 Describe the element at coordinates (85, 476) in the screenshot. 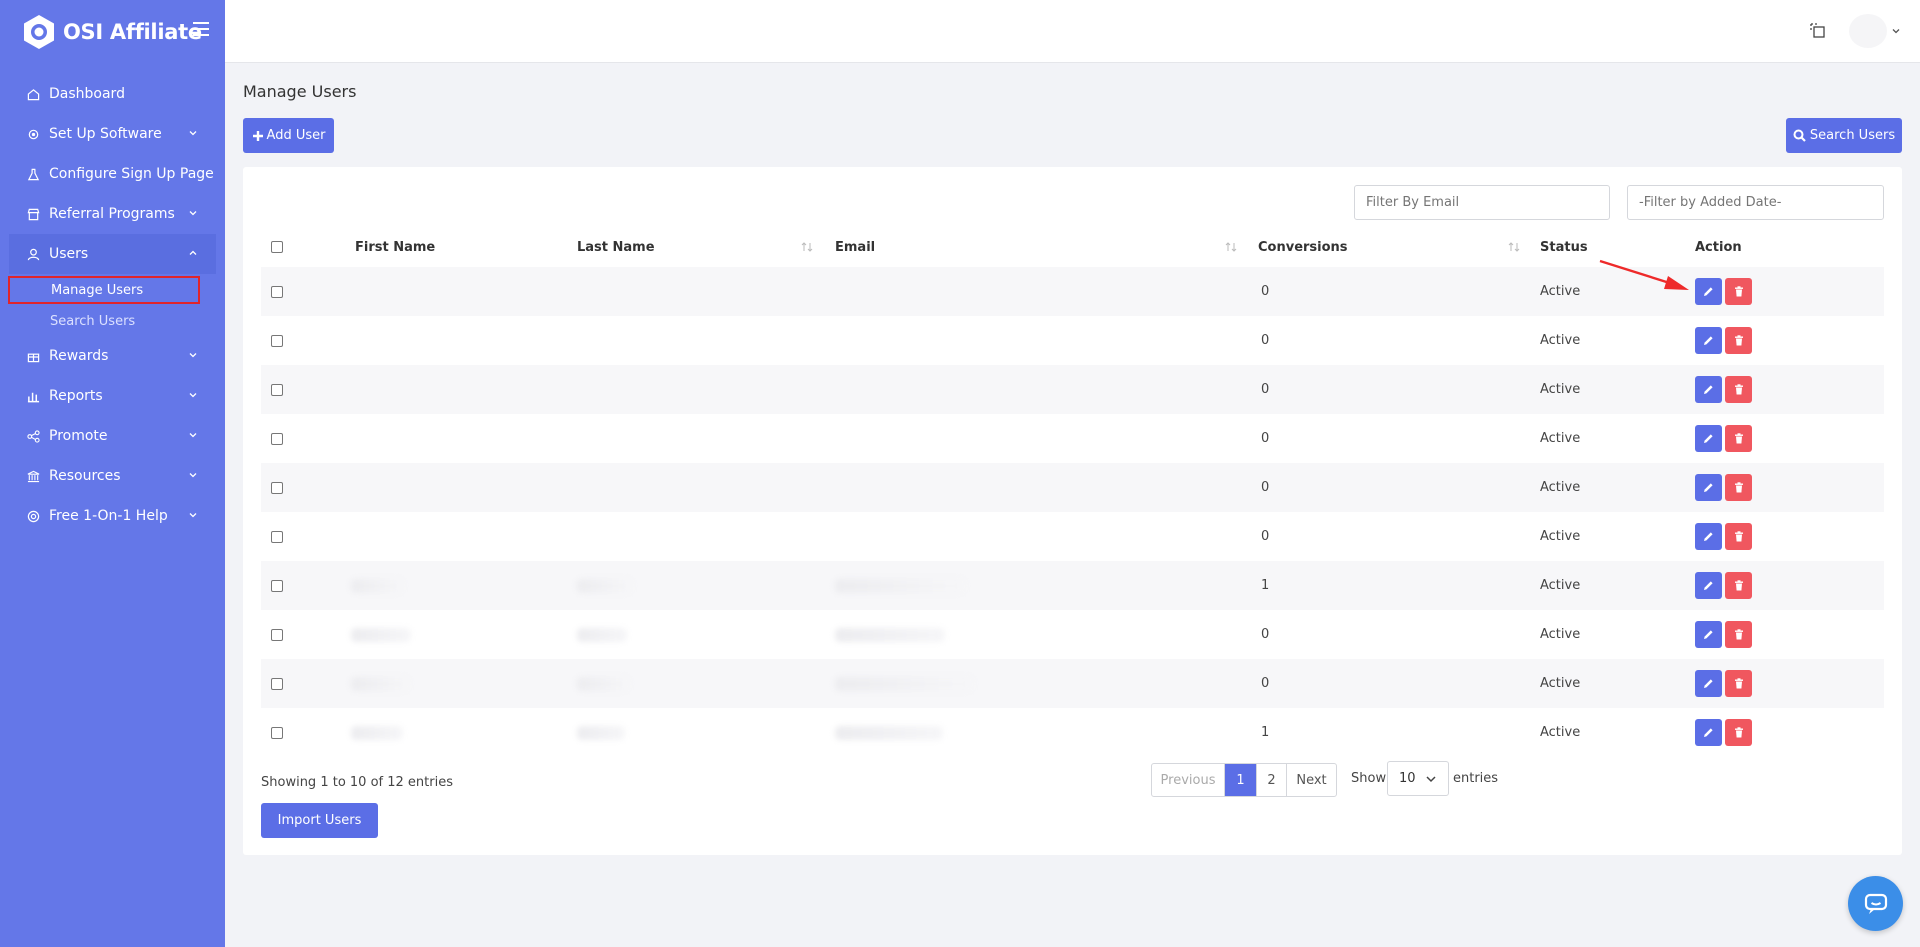

I see `sidebar-item-label: Resources` at that location.